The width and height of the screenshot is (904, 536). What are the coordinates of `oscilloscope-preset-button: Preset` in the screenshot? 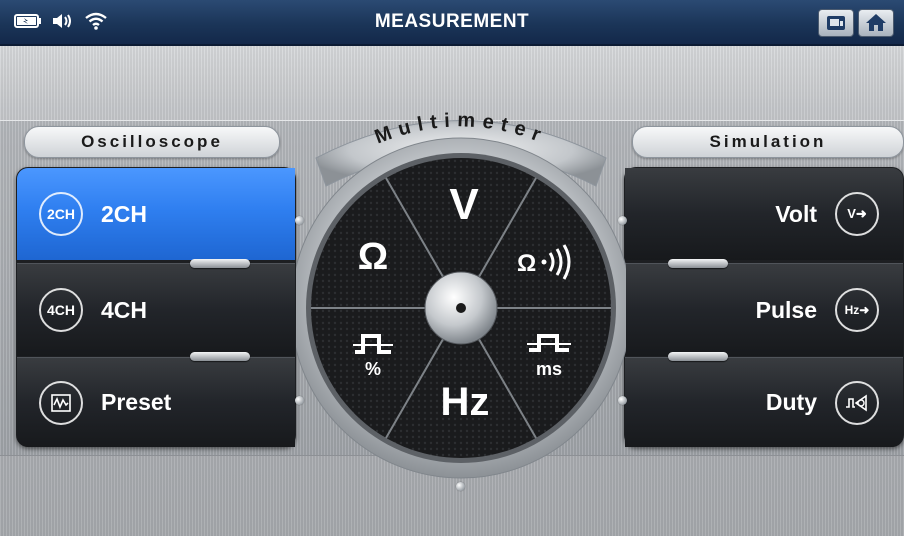 It's located at (156, 402).